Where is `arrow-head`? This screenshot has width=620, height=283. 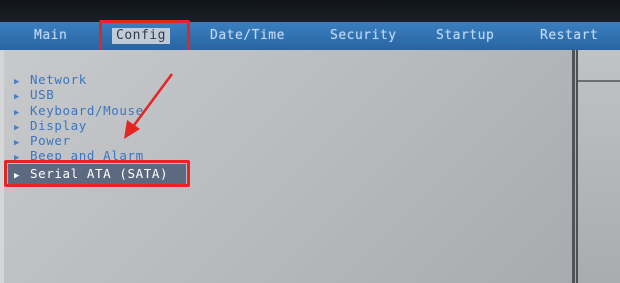 arrow-head is located at coordinates (132, 129).